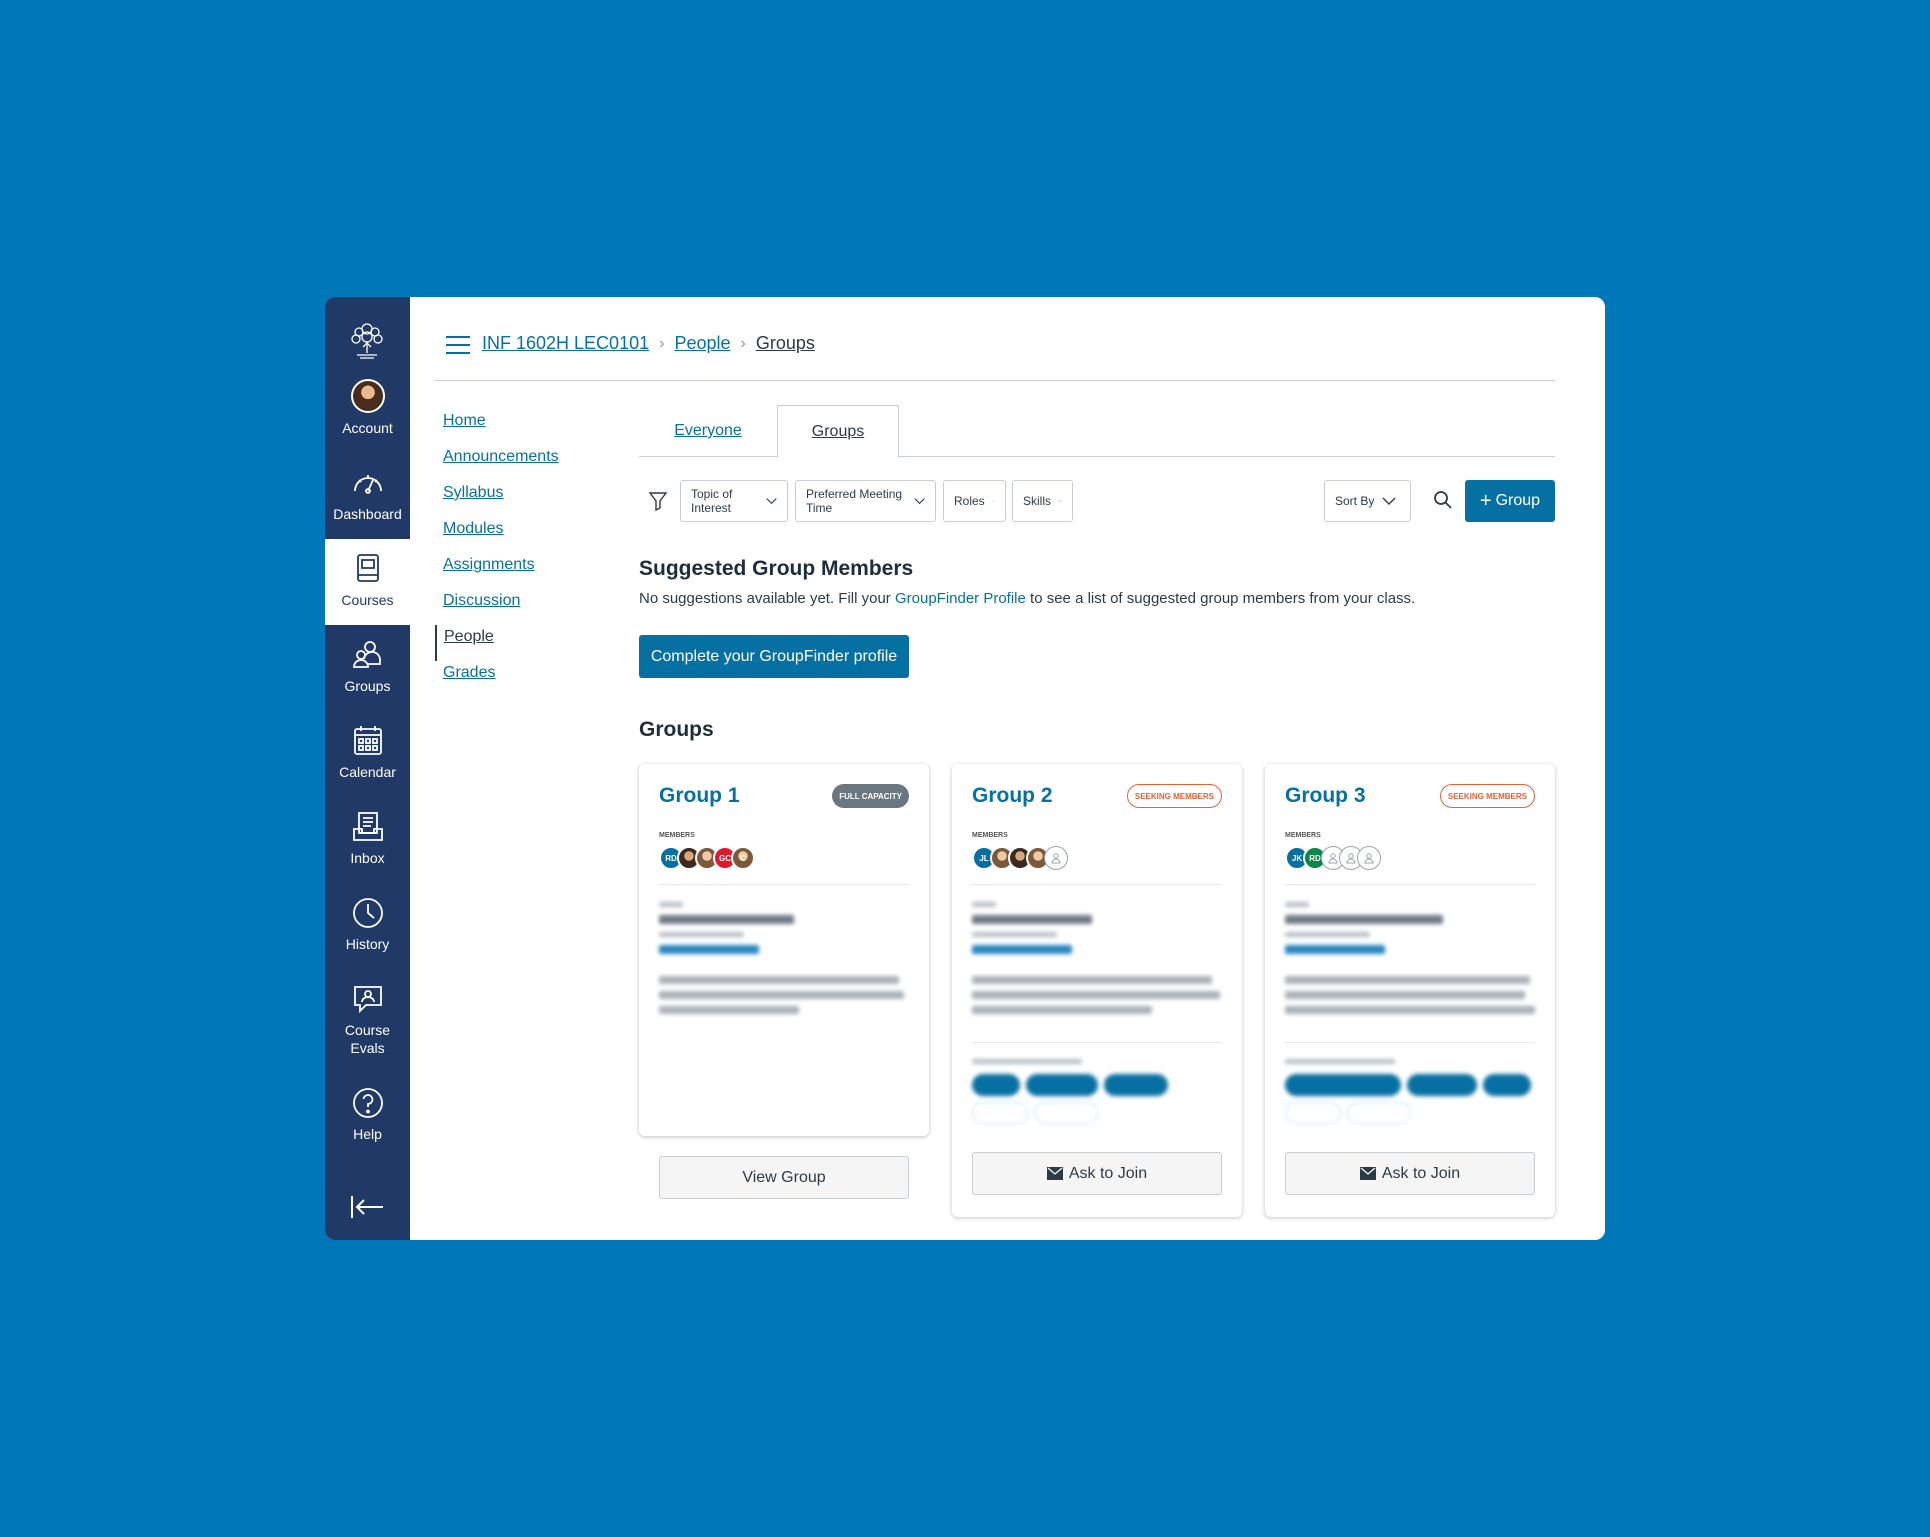 This screenshot has height=1537, width=1930. What do you see at coordinates (367, 686) in the screenshot?
I see `nav-groups-label: Groups` at bounding box center [367, 686].